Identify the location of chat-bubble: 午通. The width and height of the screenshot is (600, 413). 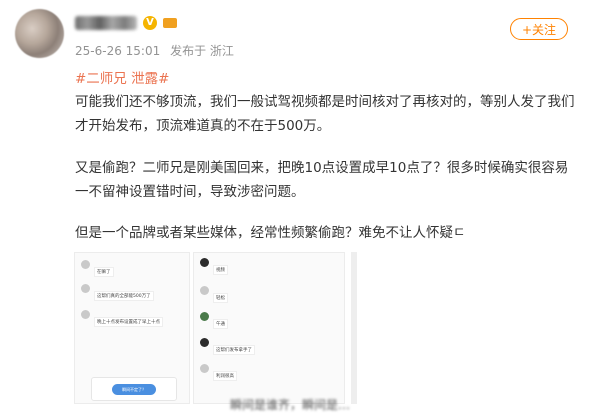
(220, 324).